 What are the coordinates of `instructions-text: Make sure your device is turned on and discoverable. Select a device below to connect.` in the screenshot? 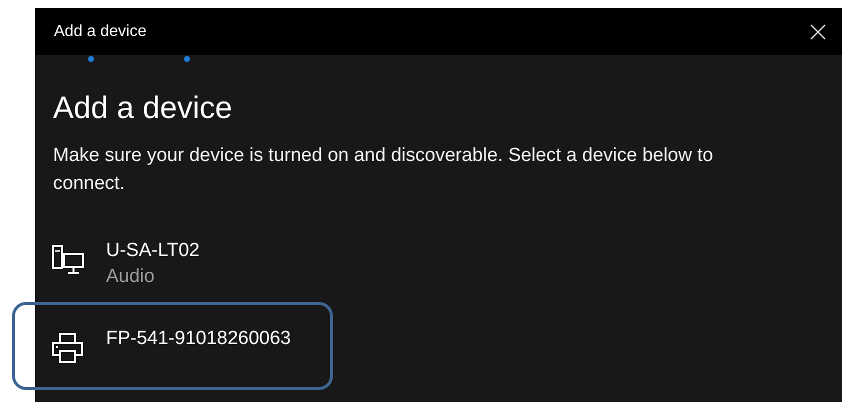 It's located at (383, 170).